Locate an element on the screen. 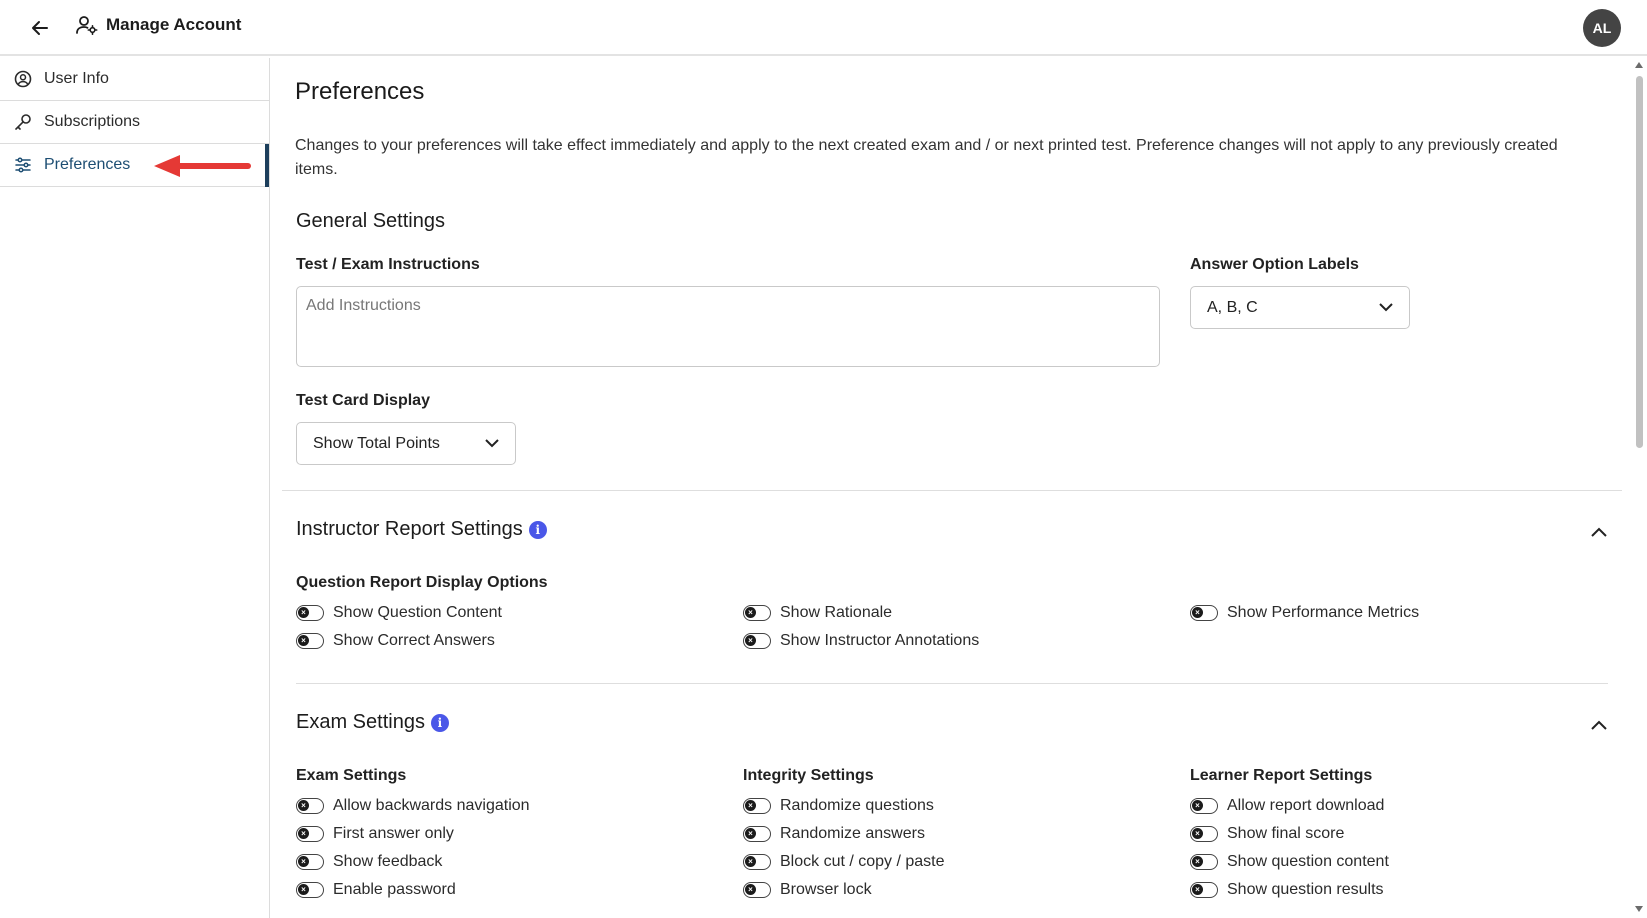  toggle-show-final-score: × Show final score is located at coordinates (1267, 834).